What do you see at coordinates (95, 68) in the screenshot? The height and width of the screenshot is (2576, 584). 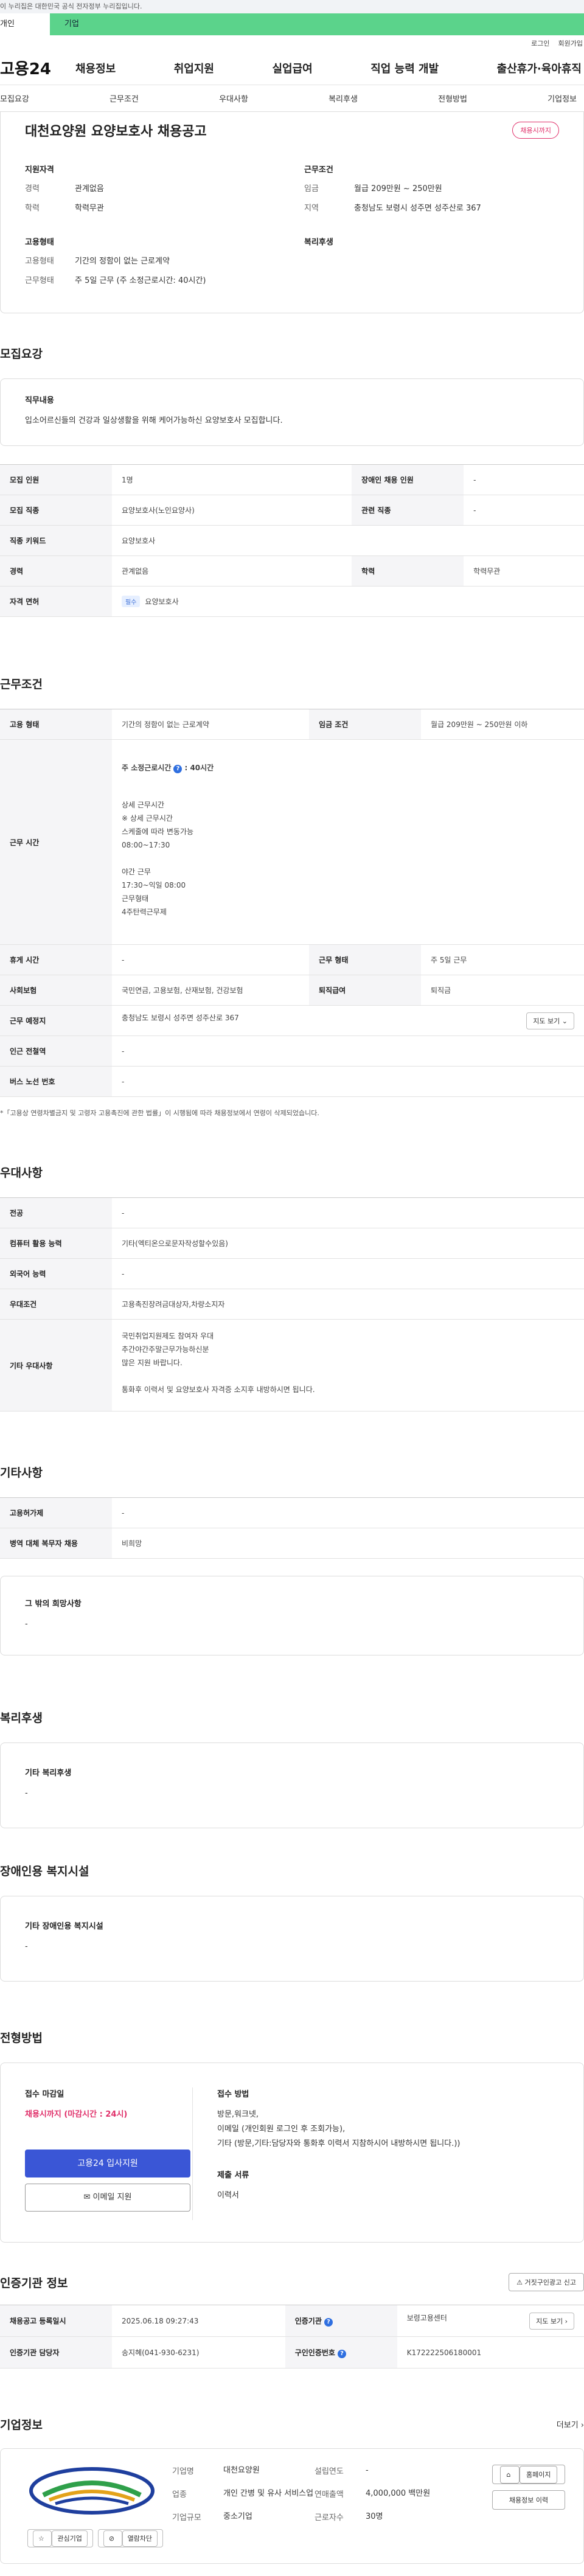 I see `gnb-item-jobs: 채용정보` at bounding box center [95, 68].